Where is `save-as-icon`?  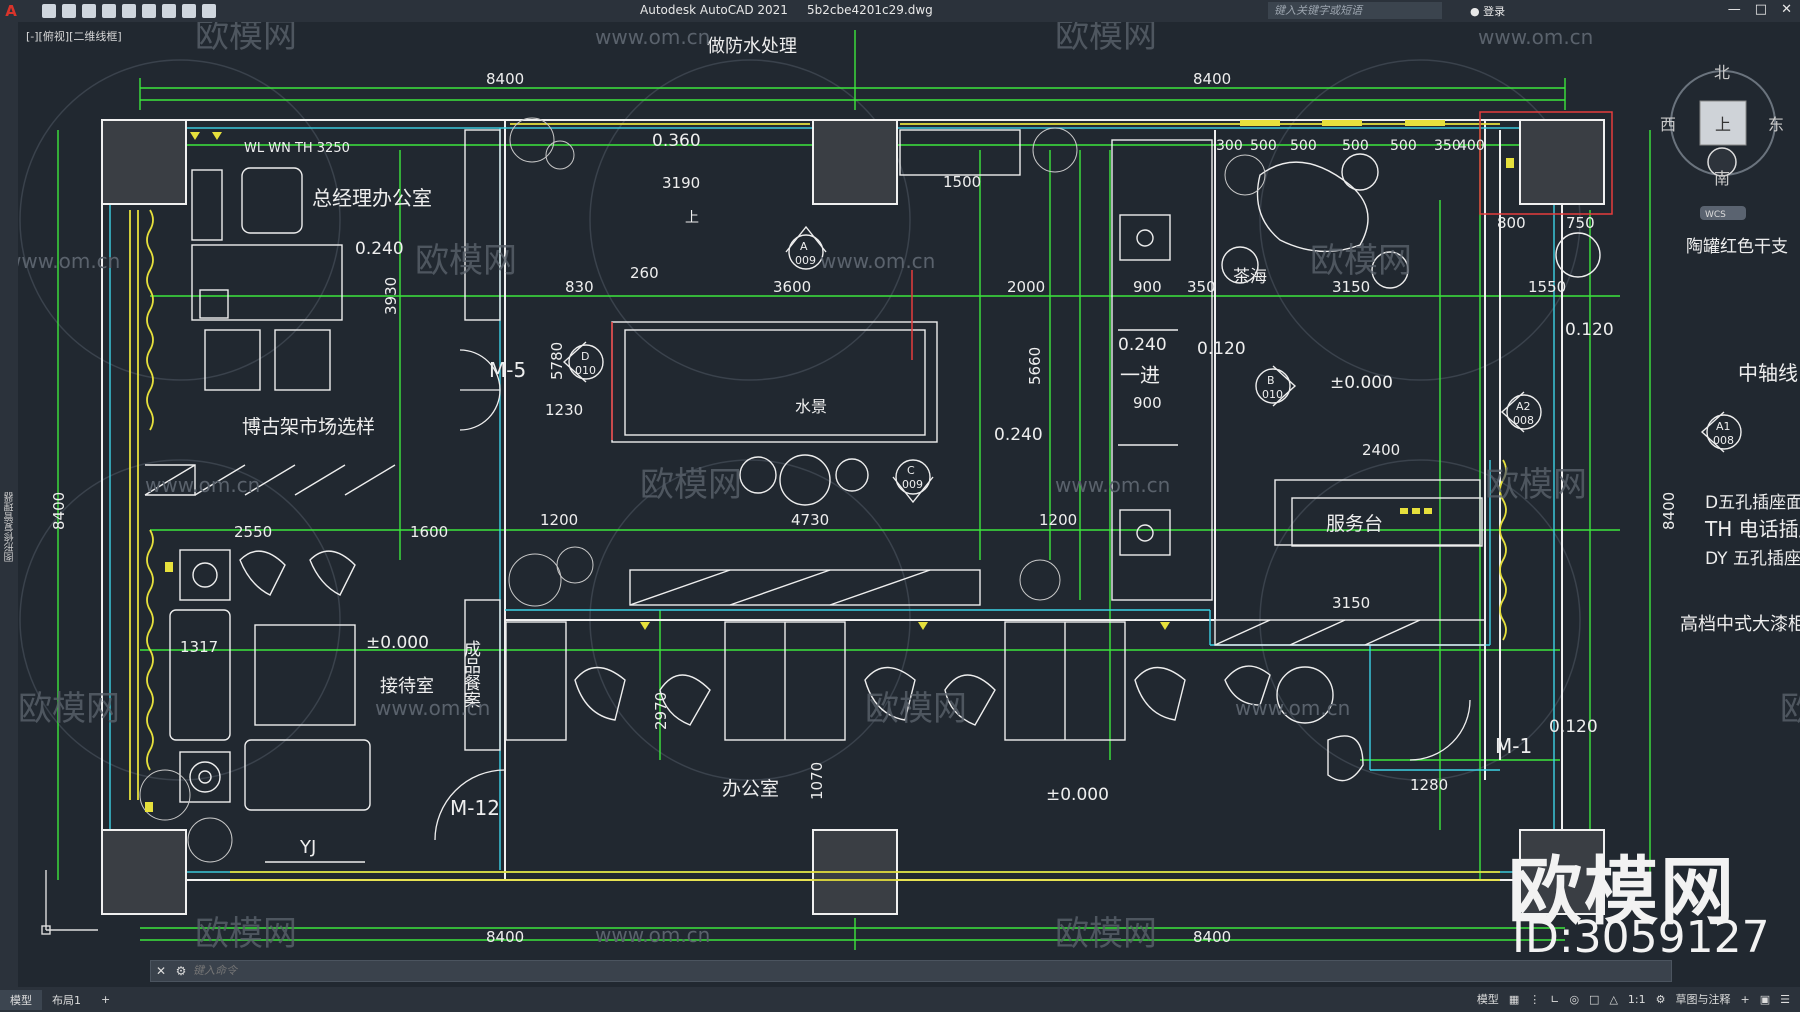 save-as-icon is located at coordinates (109, 11).